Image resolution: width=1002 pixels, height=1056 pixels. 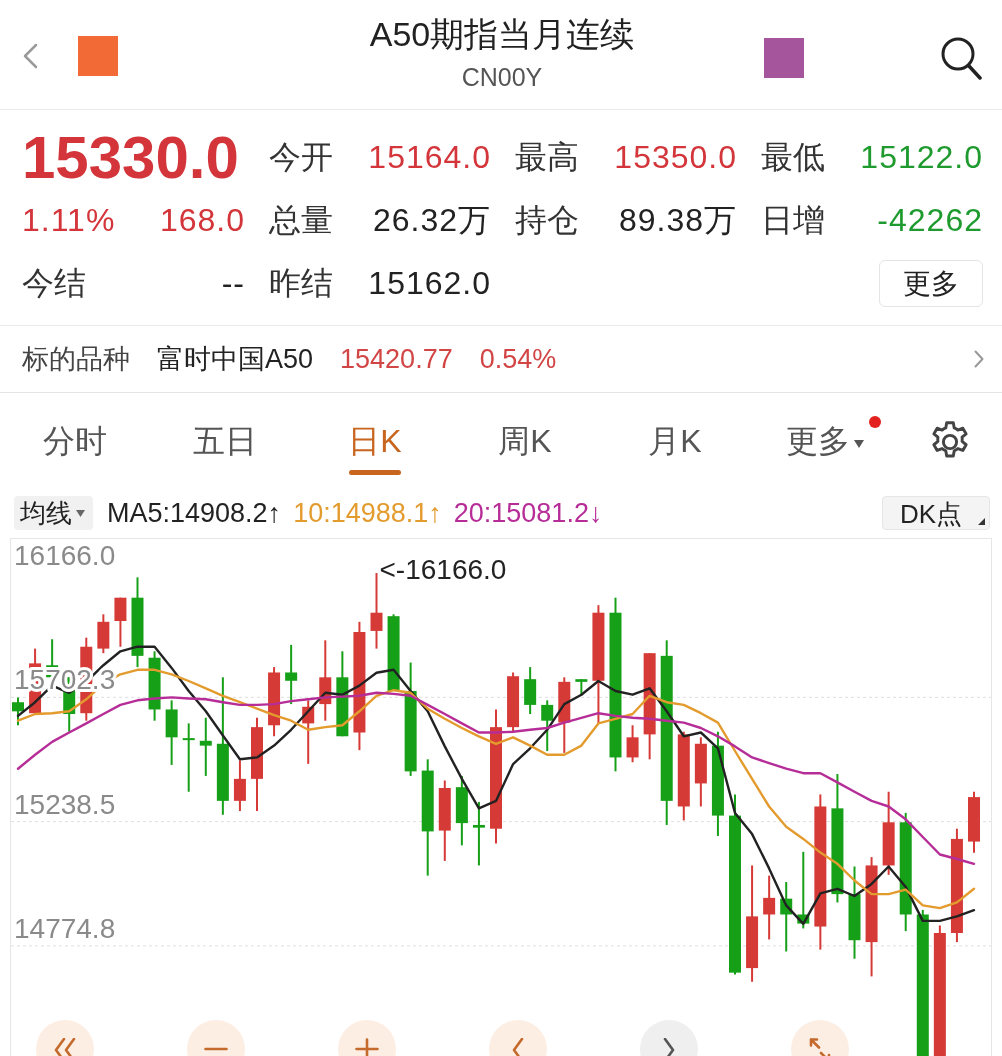 What do you see at coordinates (53, 513) in the screenshot?
I see `indicator-selector: 均线` at bounding box center [53, 513].